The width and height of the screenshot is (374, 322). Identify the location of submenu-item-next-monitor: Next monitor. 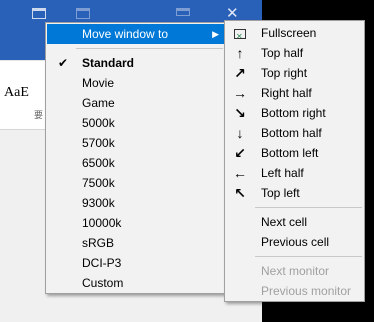
(294, 271).